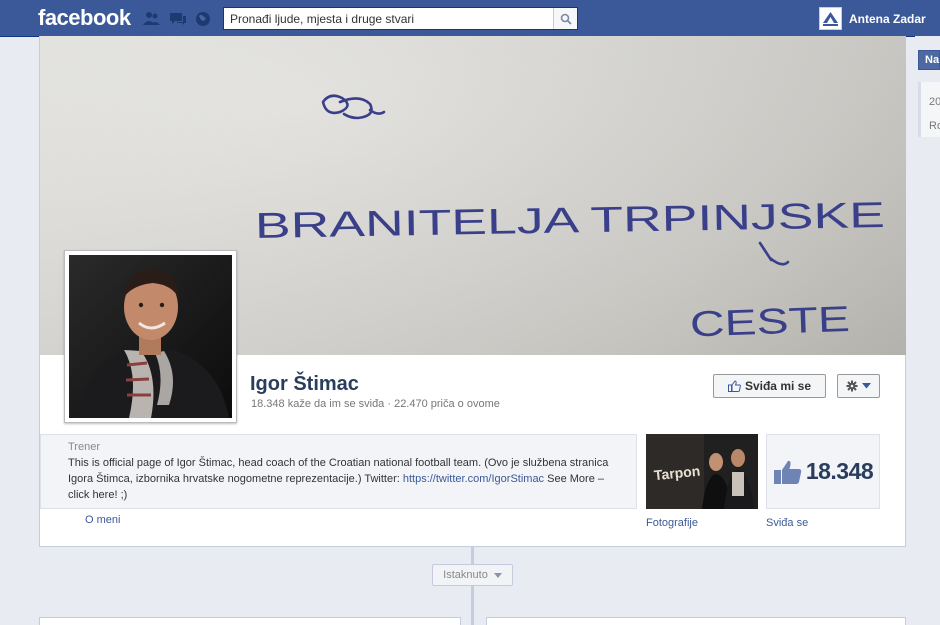 The image size is (940, 625). What do you see at coordinates (934, 126) in the screenshot?
I see `sidebar-nav-born: Ro` at bounding box center [934, 126].